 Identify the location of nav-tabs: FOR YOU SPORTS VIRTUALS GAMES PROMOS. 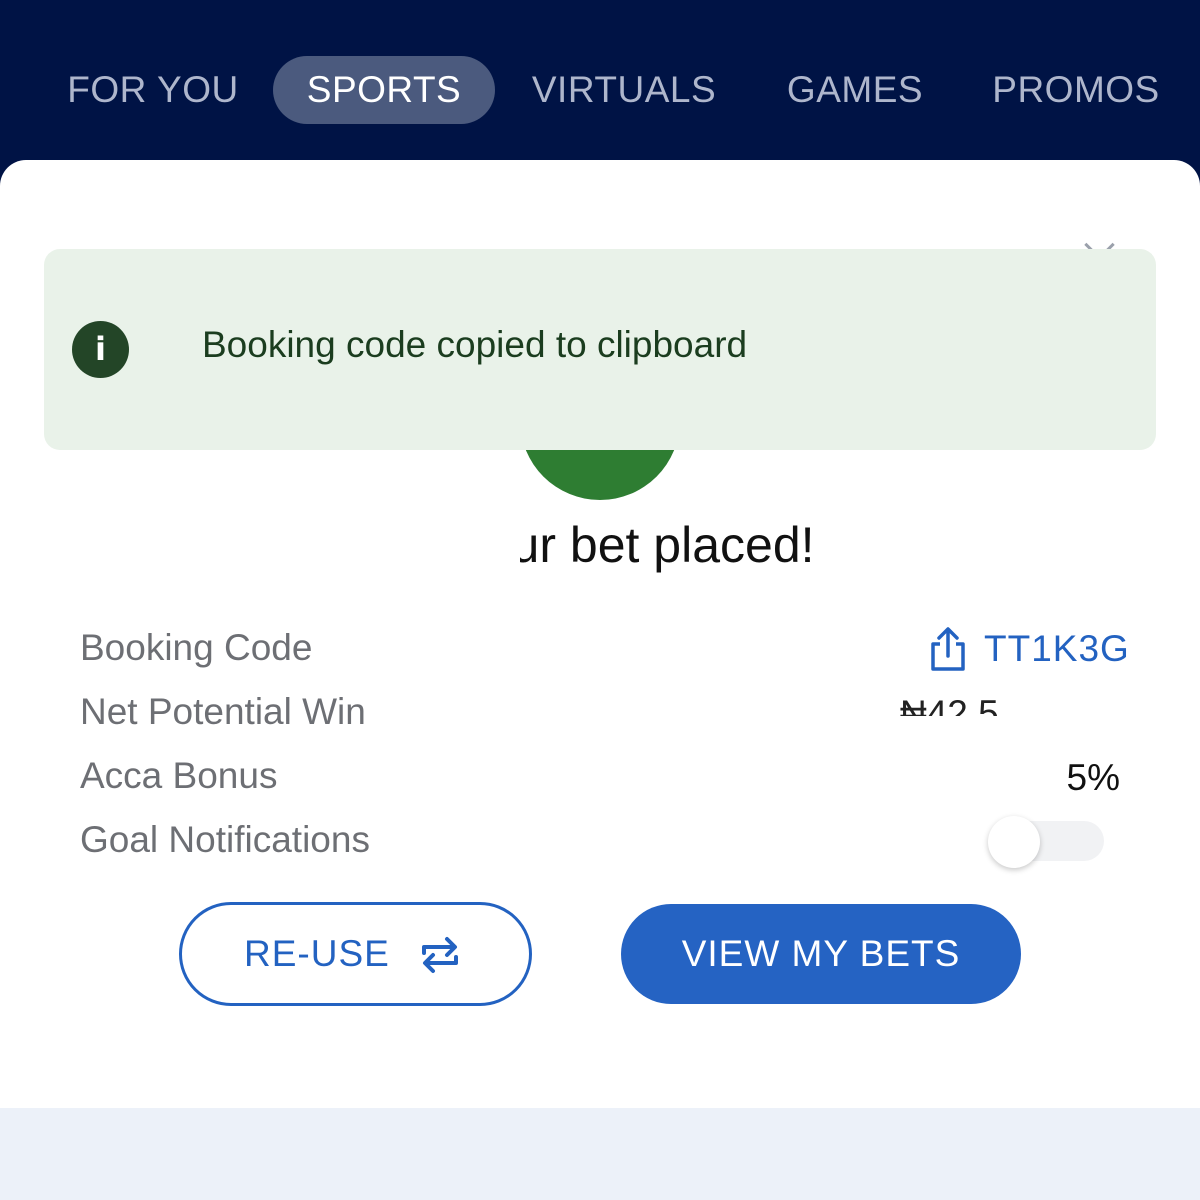
(600, 91).